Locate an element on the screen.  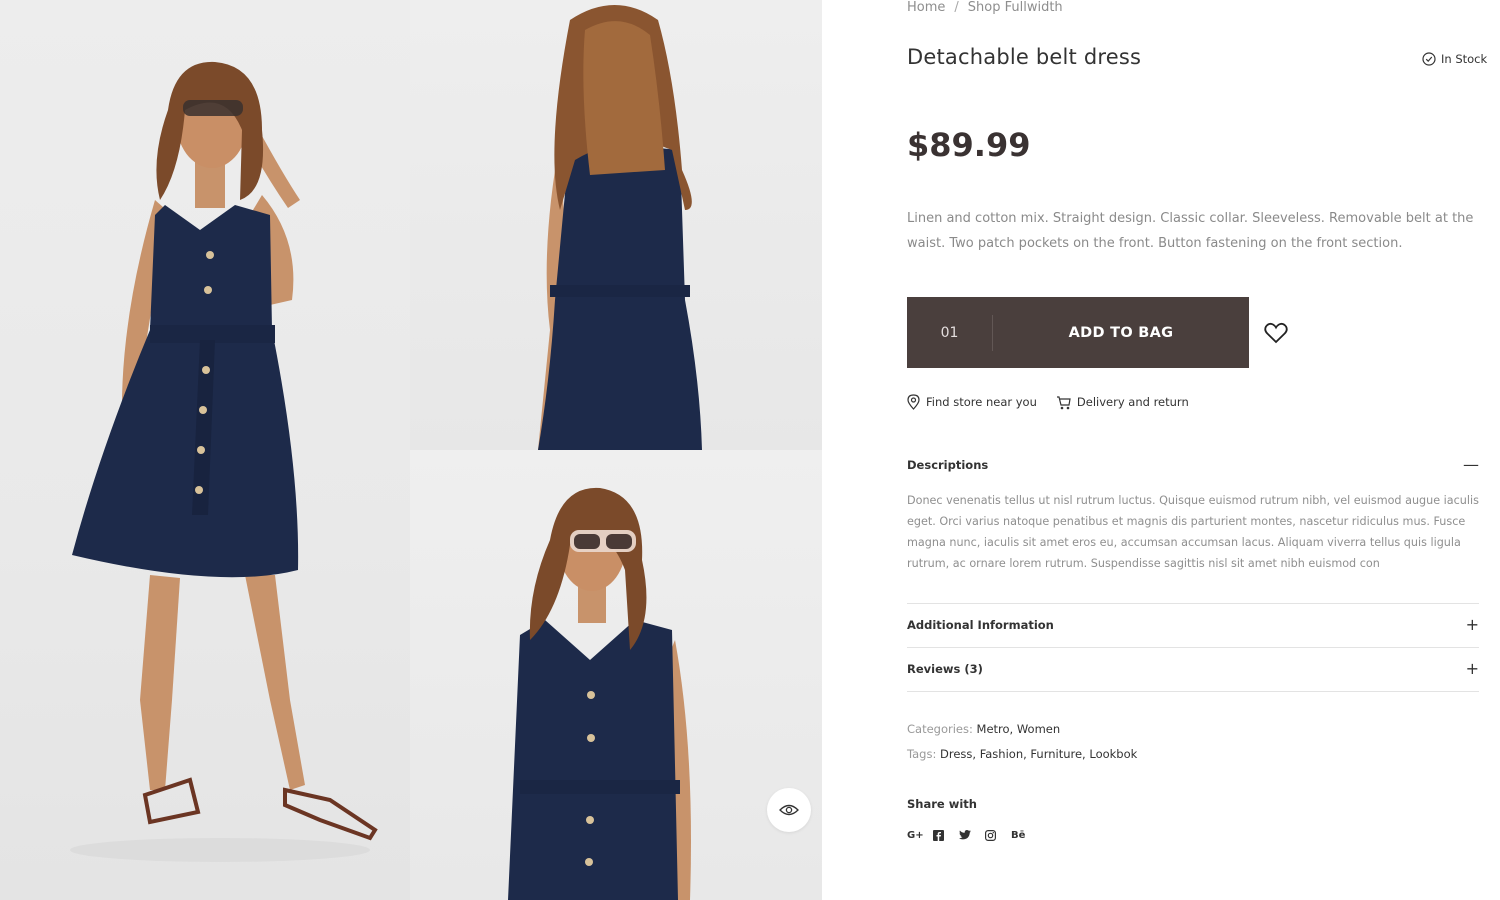
share-title: Share with is located at coordinates (942, 804).